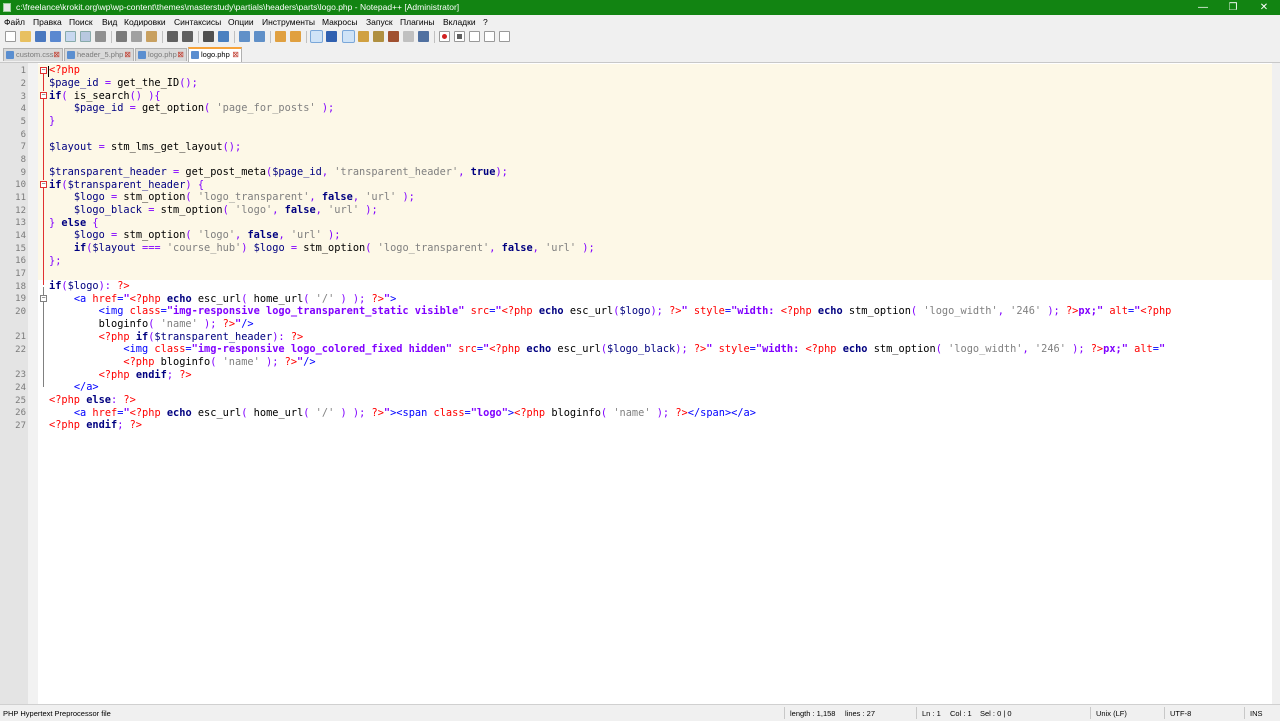 This screenshot has width=1280, height=721. What do you see at coordinates (55, 36) in the screenshot?
I see `save-all-icon` at bounding box center [55, 36].